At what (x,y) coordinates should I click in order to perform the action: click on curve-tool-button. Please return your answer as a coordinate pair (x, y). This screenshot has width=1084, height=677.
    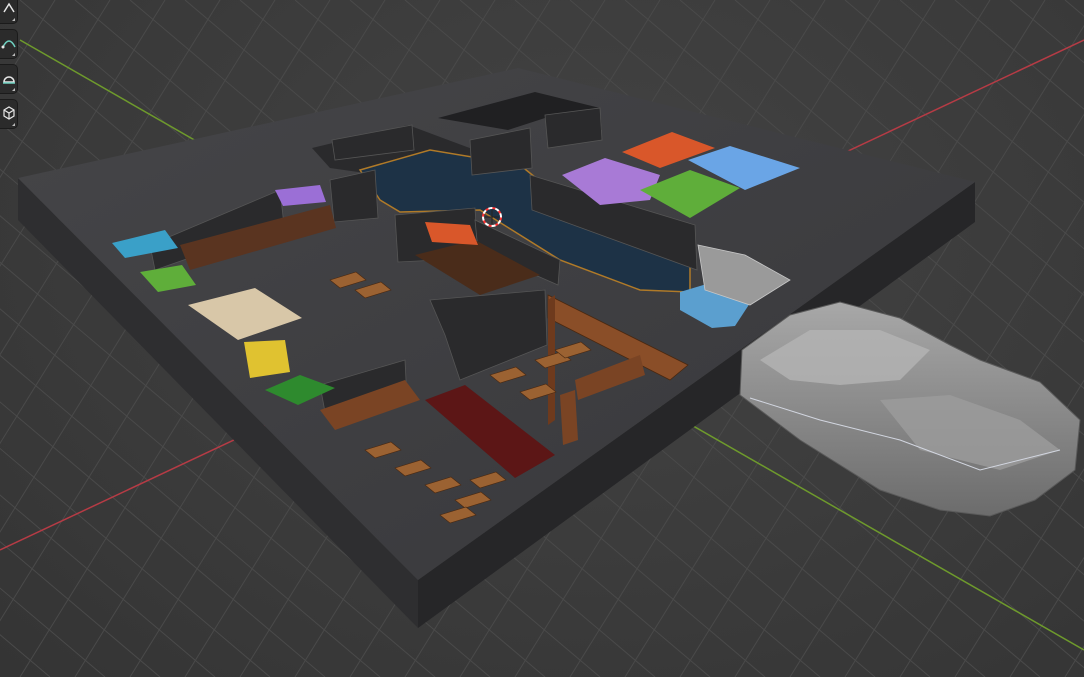
    Looking at the image, I should click on (9, 44).